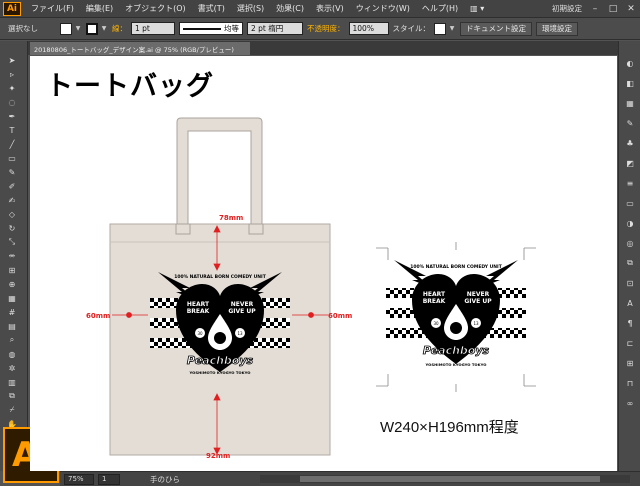  I want to click on menu-file: ファイル(F), so click(52, 8).